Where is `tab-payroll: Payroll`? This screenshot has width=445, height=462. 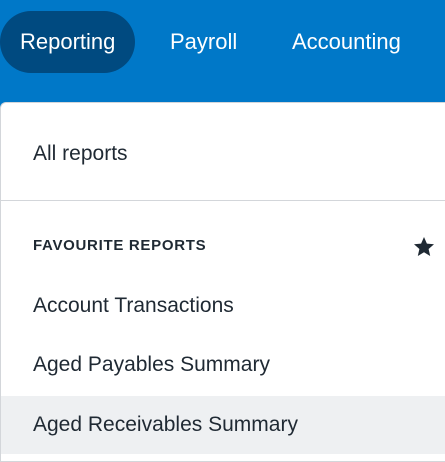 tab-payroll: Payroll is located at coordinates (203, 42).